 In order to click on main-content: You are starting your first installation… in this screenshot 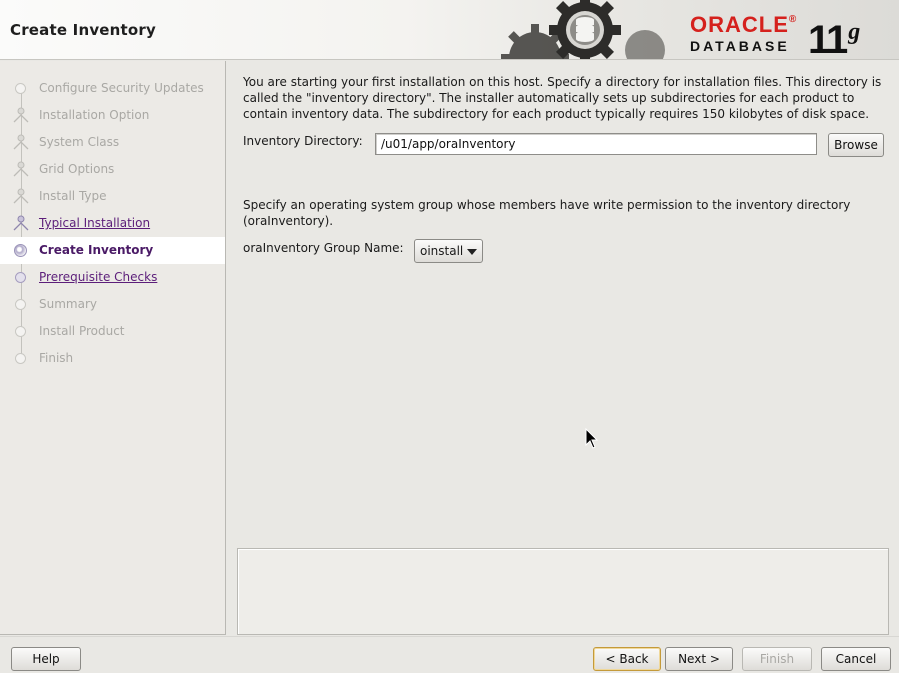, I will do `click(563, 98)`.